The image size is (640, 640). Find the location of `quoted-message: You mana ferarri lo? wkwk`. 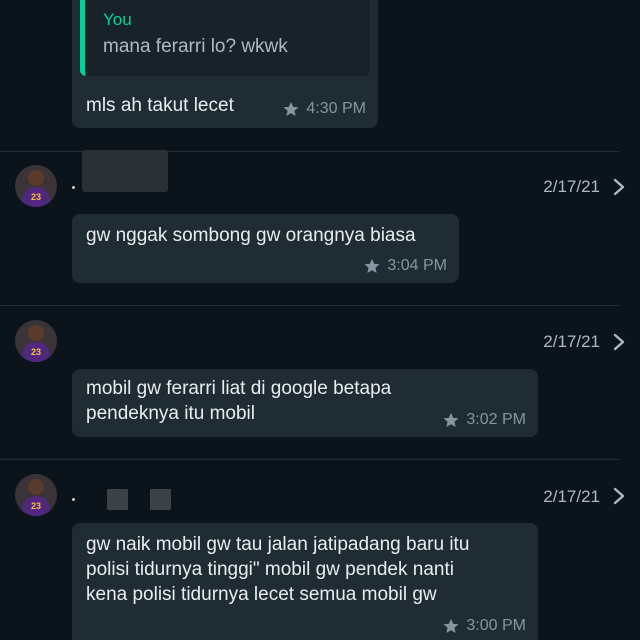

quoted-message: You mana ferarri lo? wkwk is located at coordinates (225, 38).